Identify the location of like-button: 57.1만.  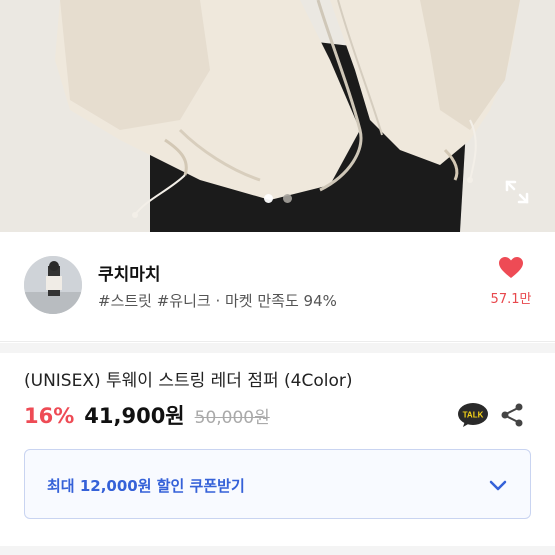
(511, 281).